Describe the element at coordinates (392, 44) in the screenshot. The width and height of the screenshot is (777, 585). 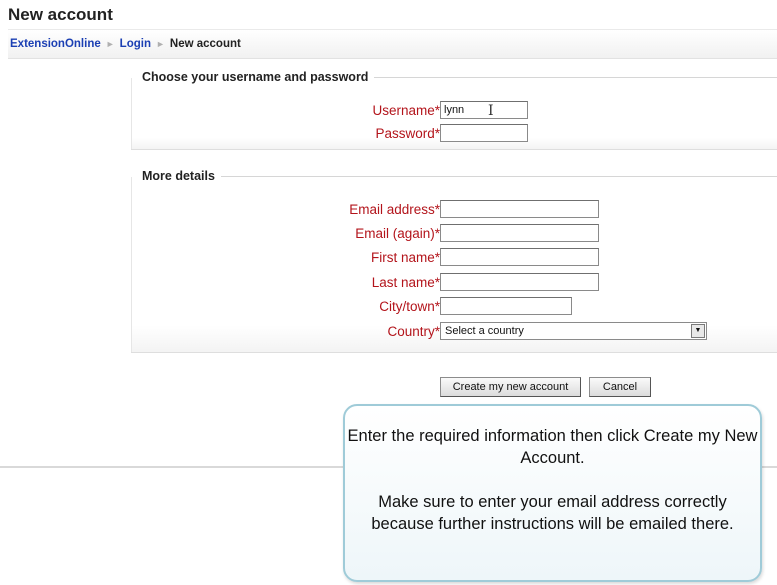
I see `navbar: ExtensionOnline ► Login ► New account` at that location.